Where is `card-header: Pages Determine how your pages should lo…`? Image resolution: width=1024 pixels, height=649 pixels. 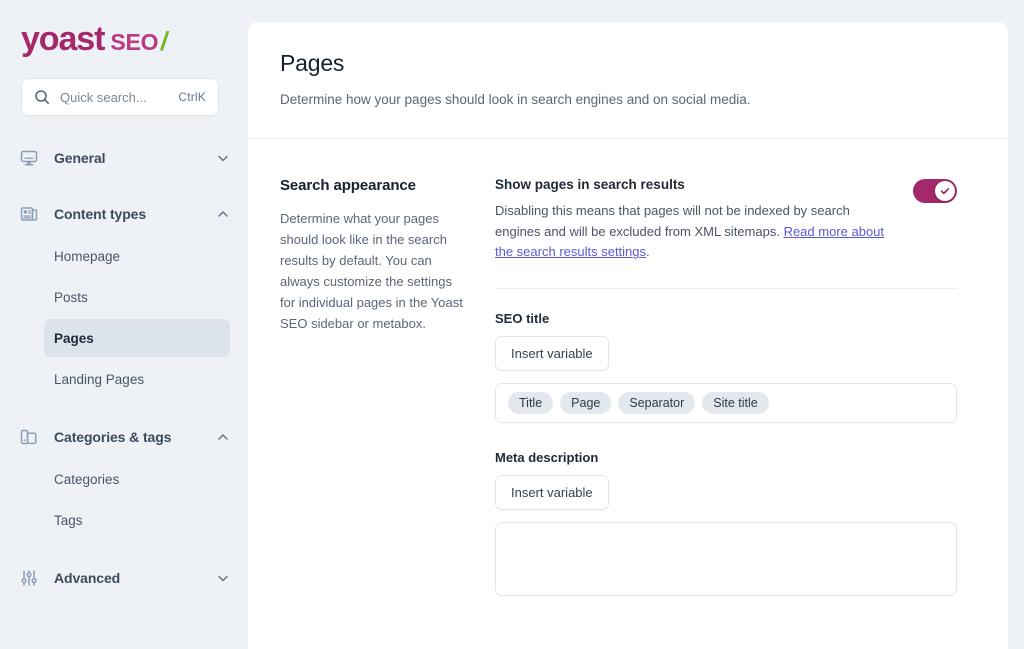
card-header: Pages Determine how your pages should lo… is located at coordinates (628, 80).